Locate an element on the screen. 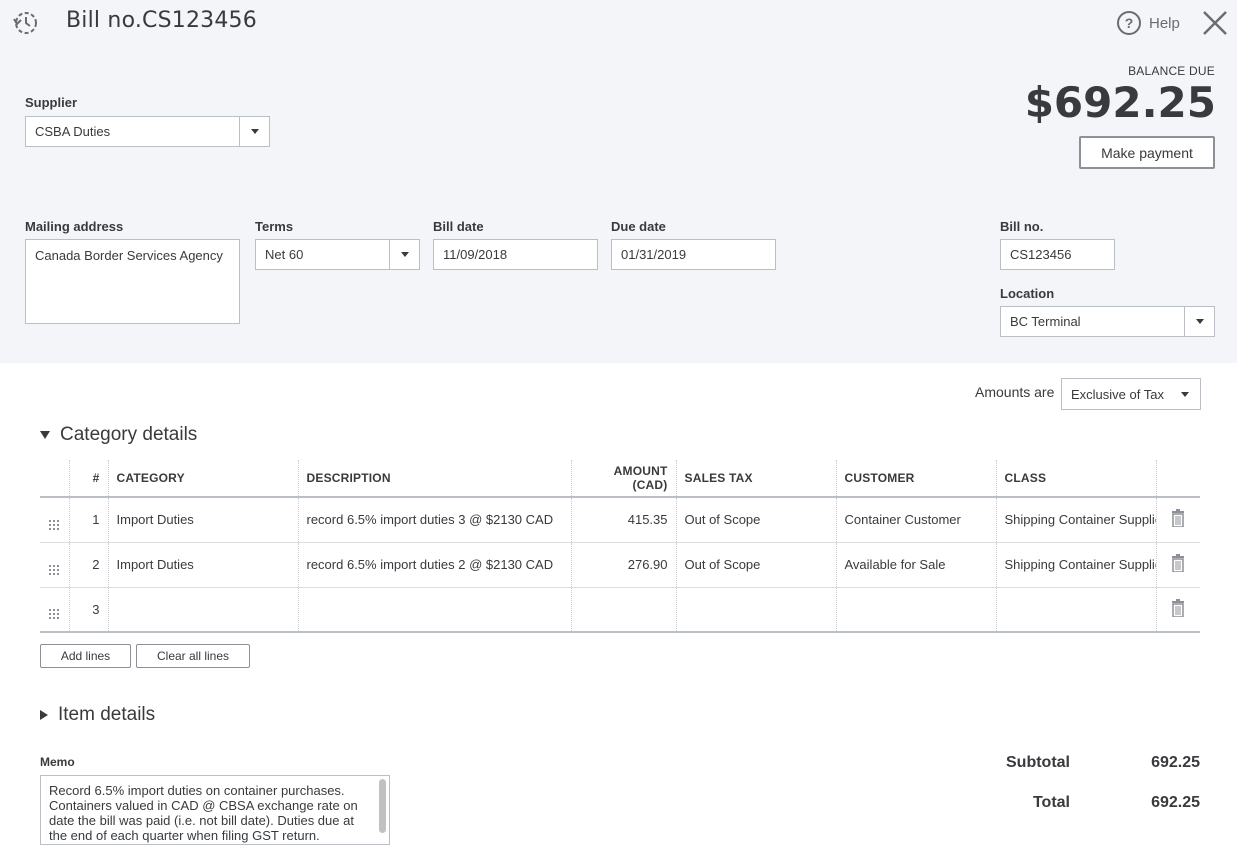 This screenshot has width=1237, height=857. add-lines-button: Add lines is located at coordinates (85, 656).